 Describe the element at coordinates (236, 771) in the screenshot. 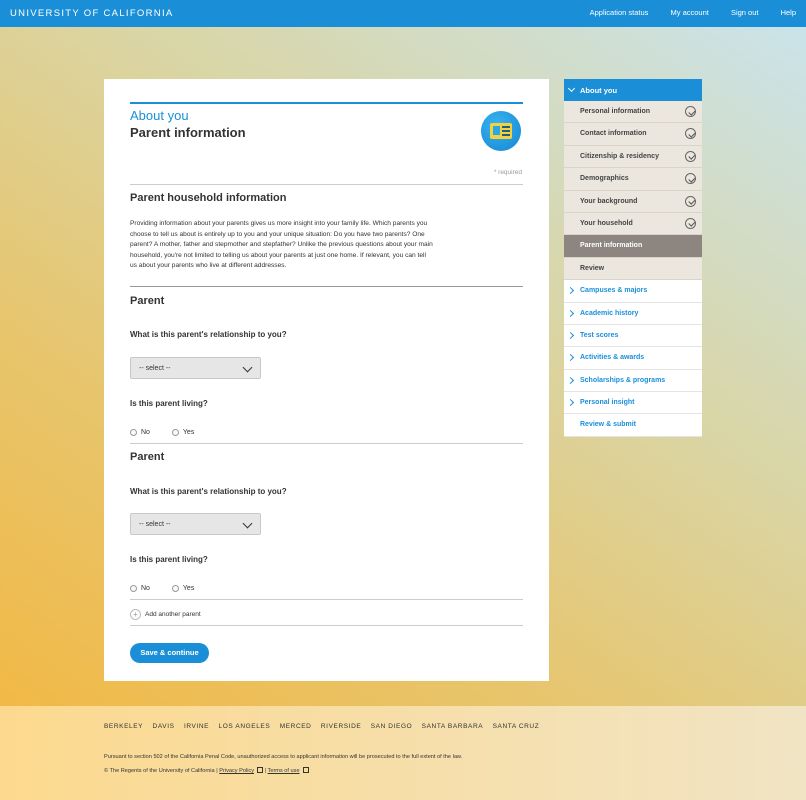

I see `privacy-policy-link: Privacy Policy` at that location.